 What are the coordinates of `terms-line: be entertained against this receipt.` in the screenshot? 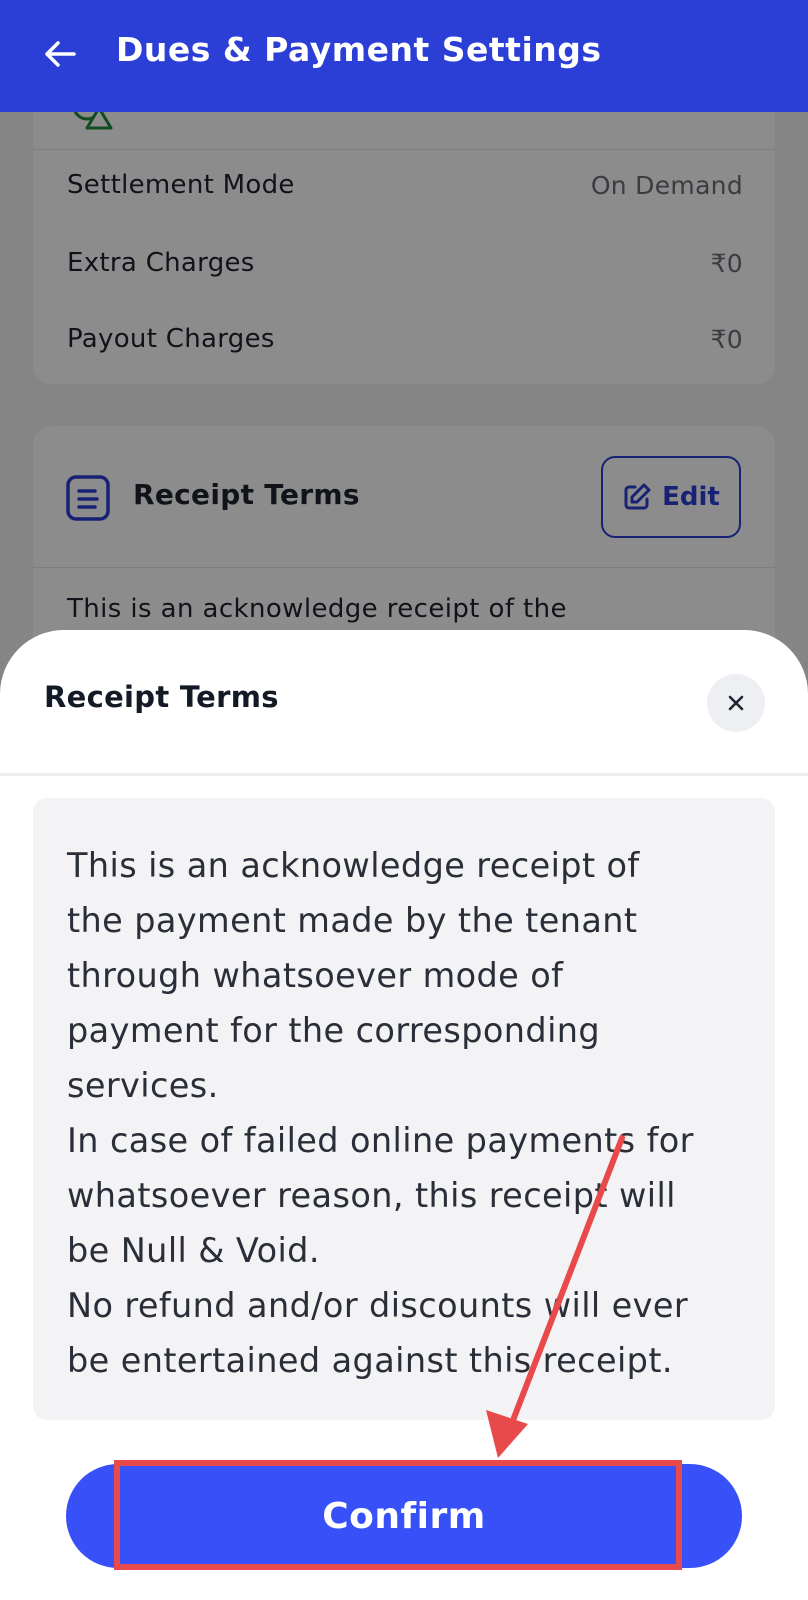 It's located at (370, 1360).